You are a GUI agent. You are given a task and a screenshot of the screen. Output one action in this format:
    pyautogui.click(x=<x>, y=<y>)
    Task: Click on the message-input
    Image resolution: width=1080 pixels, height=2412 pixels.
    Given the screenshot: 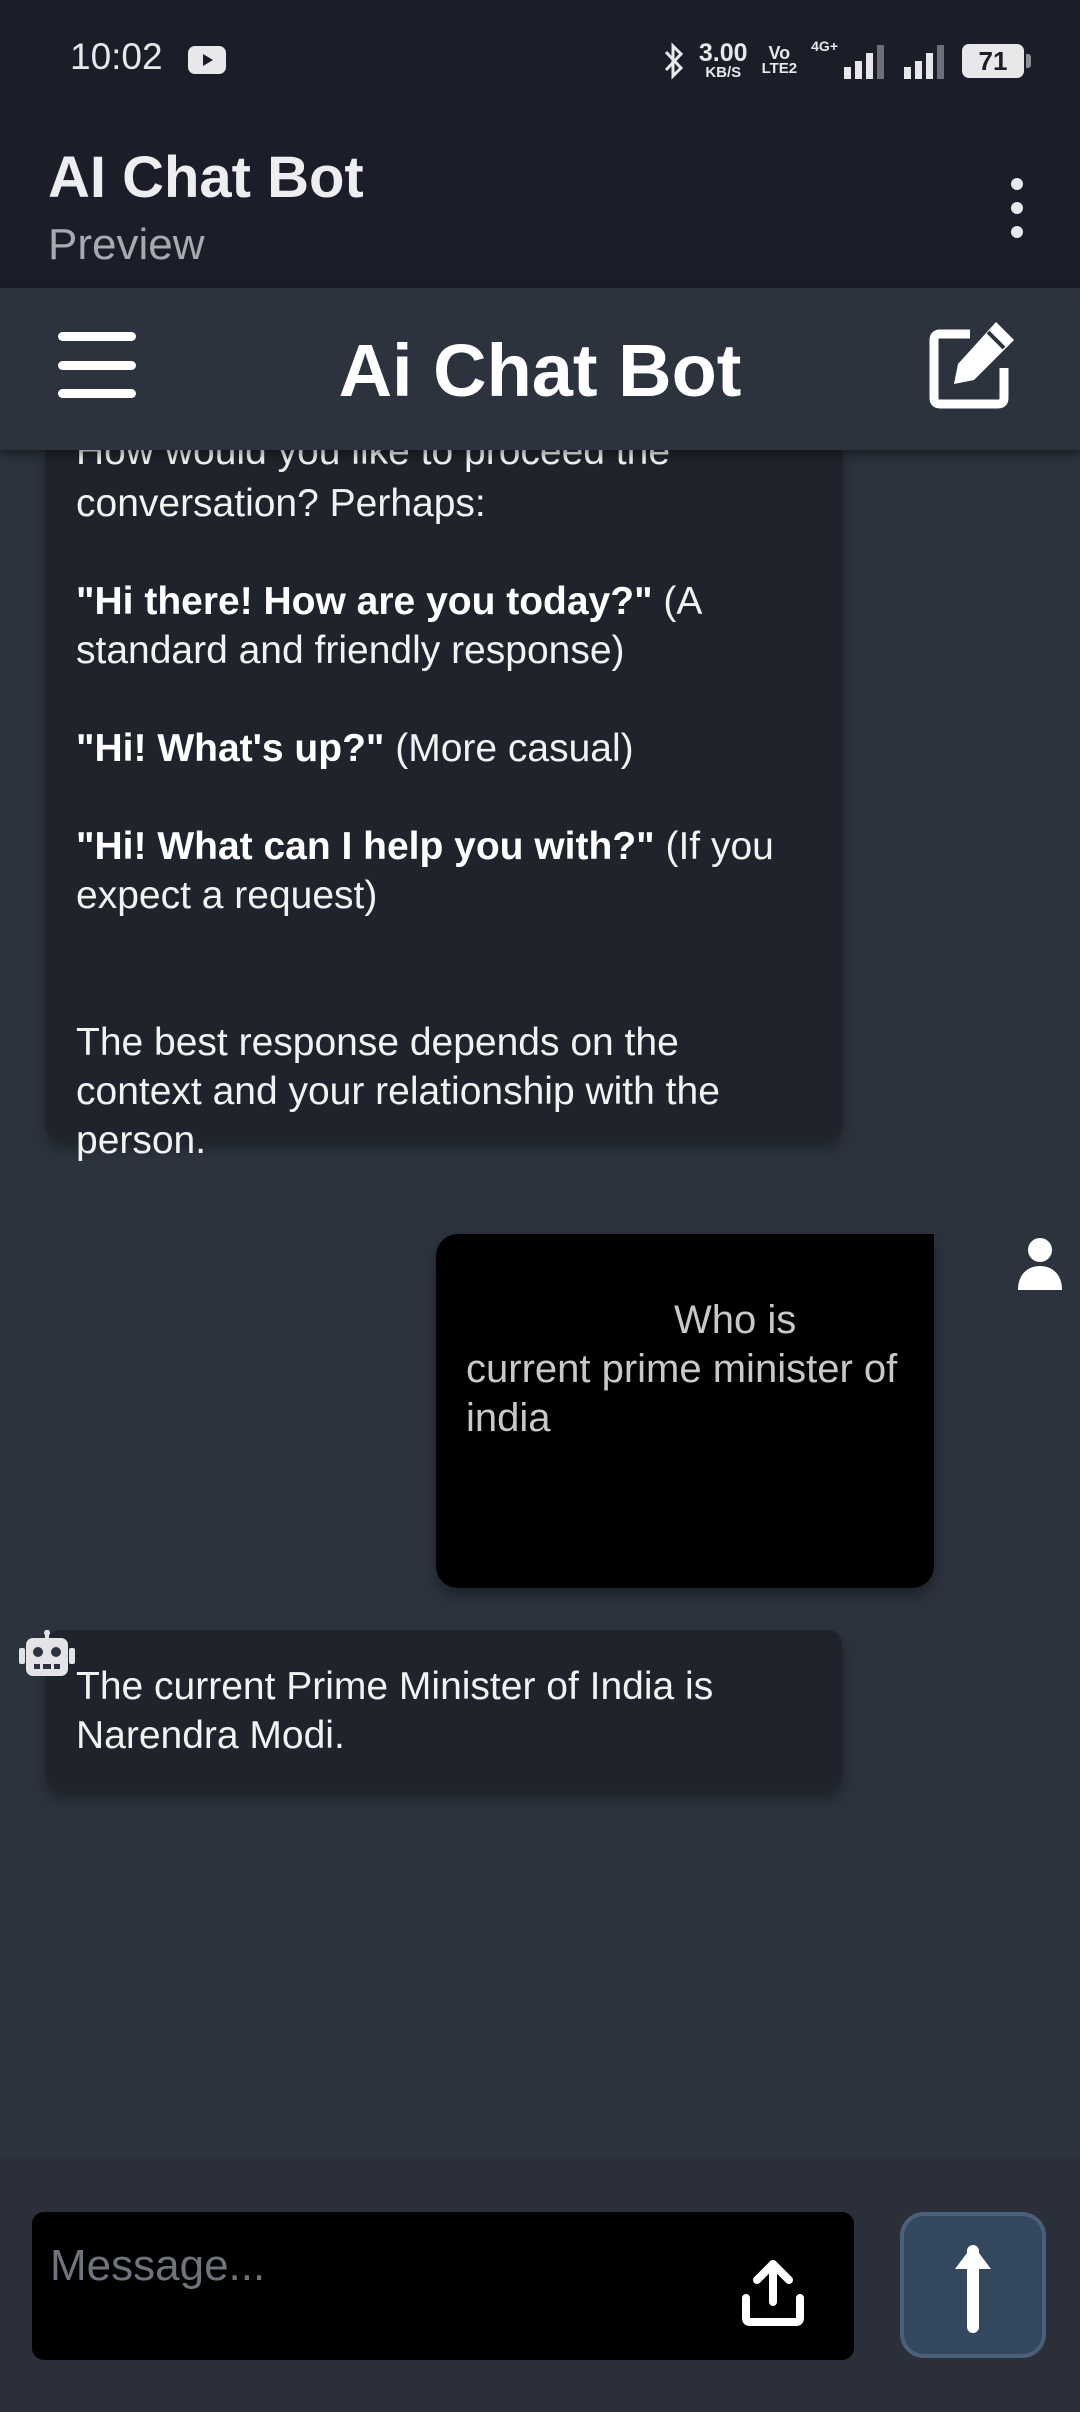 What is the action you would take?
    pyautogui.click(x=380, y=2266)
    